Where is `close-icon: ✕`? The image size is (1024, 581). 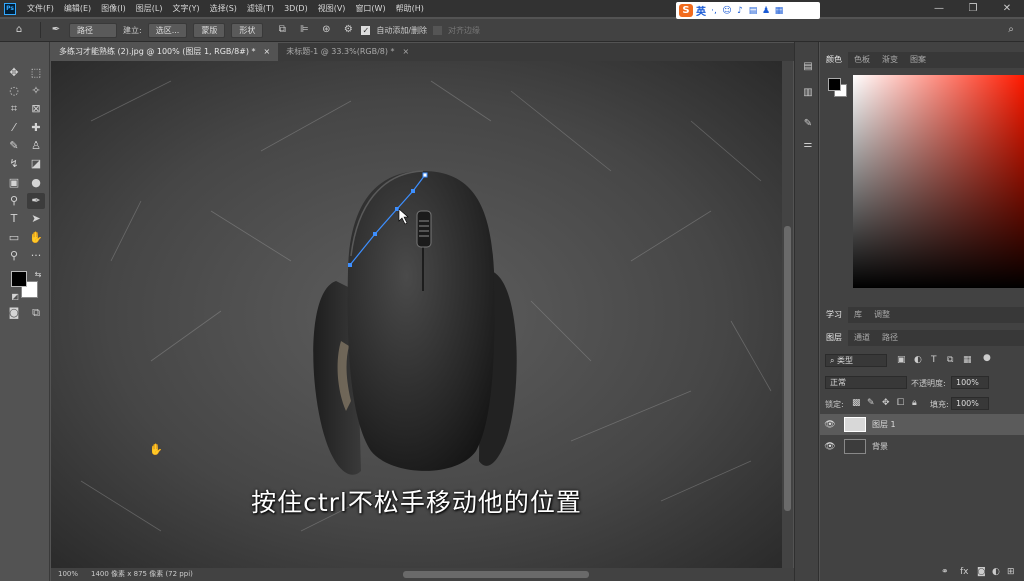 close-icon: ✕ is located at coordinates (1007, 8).